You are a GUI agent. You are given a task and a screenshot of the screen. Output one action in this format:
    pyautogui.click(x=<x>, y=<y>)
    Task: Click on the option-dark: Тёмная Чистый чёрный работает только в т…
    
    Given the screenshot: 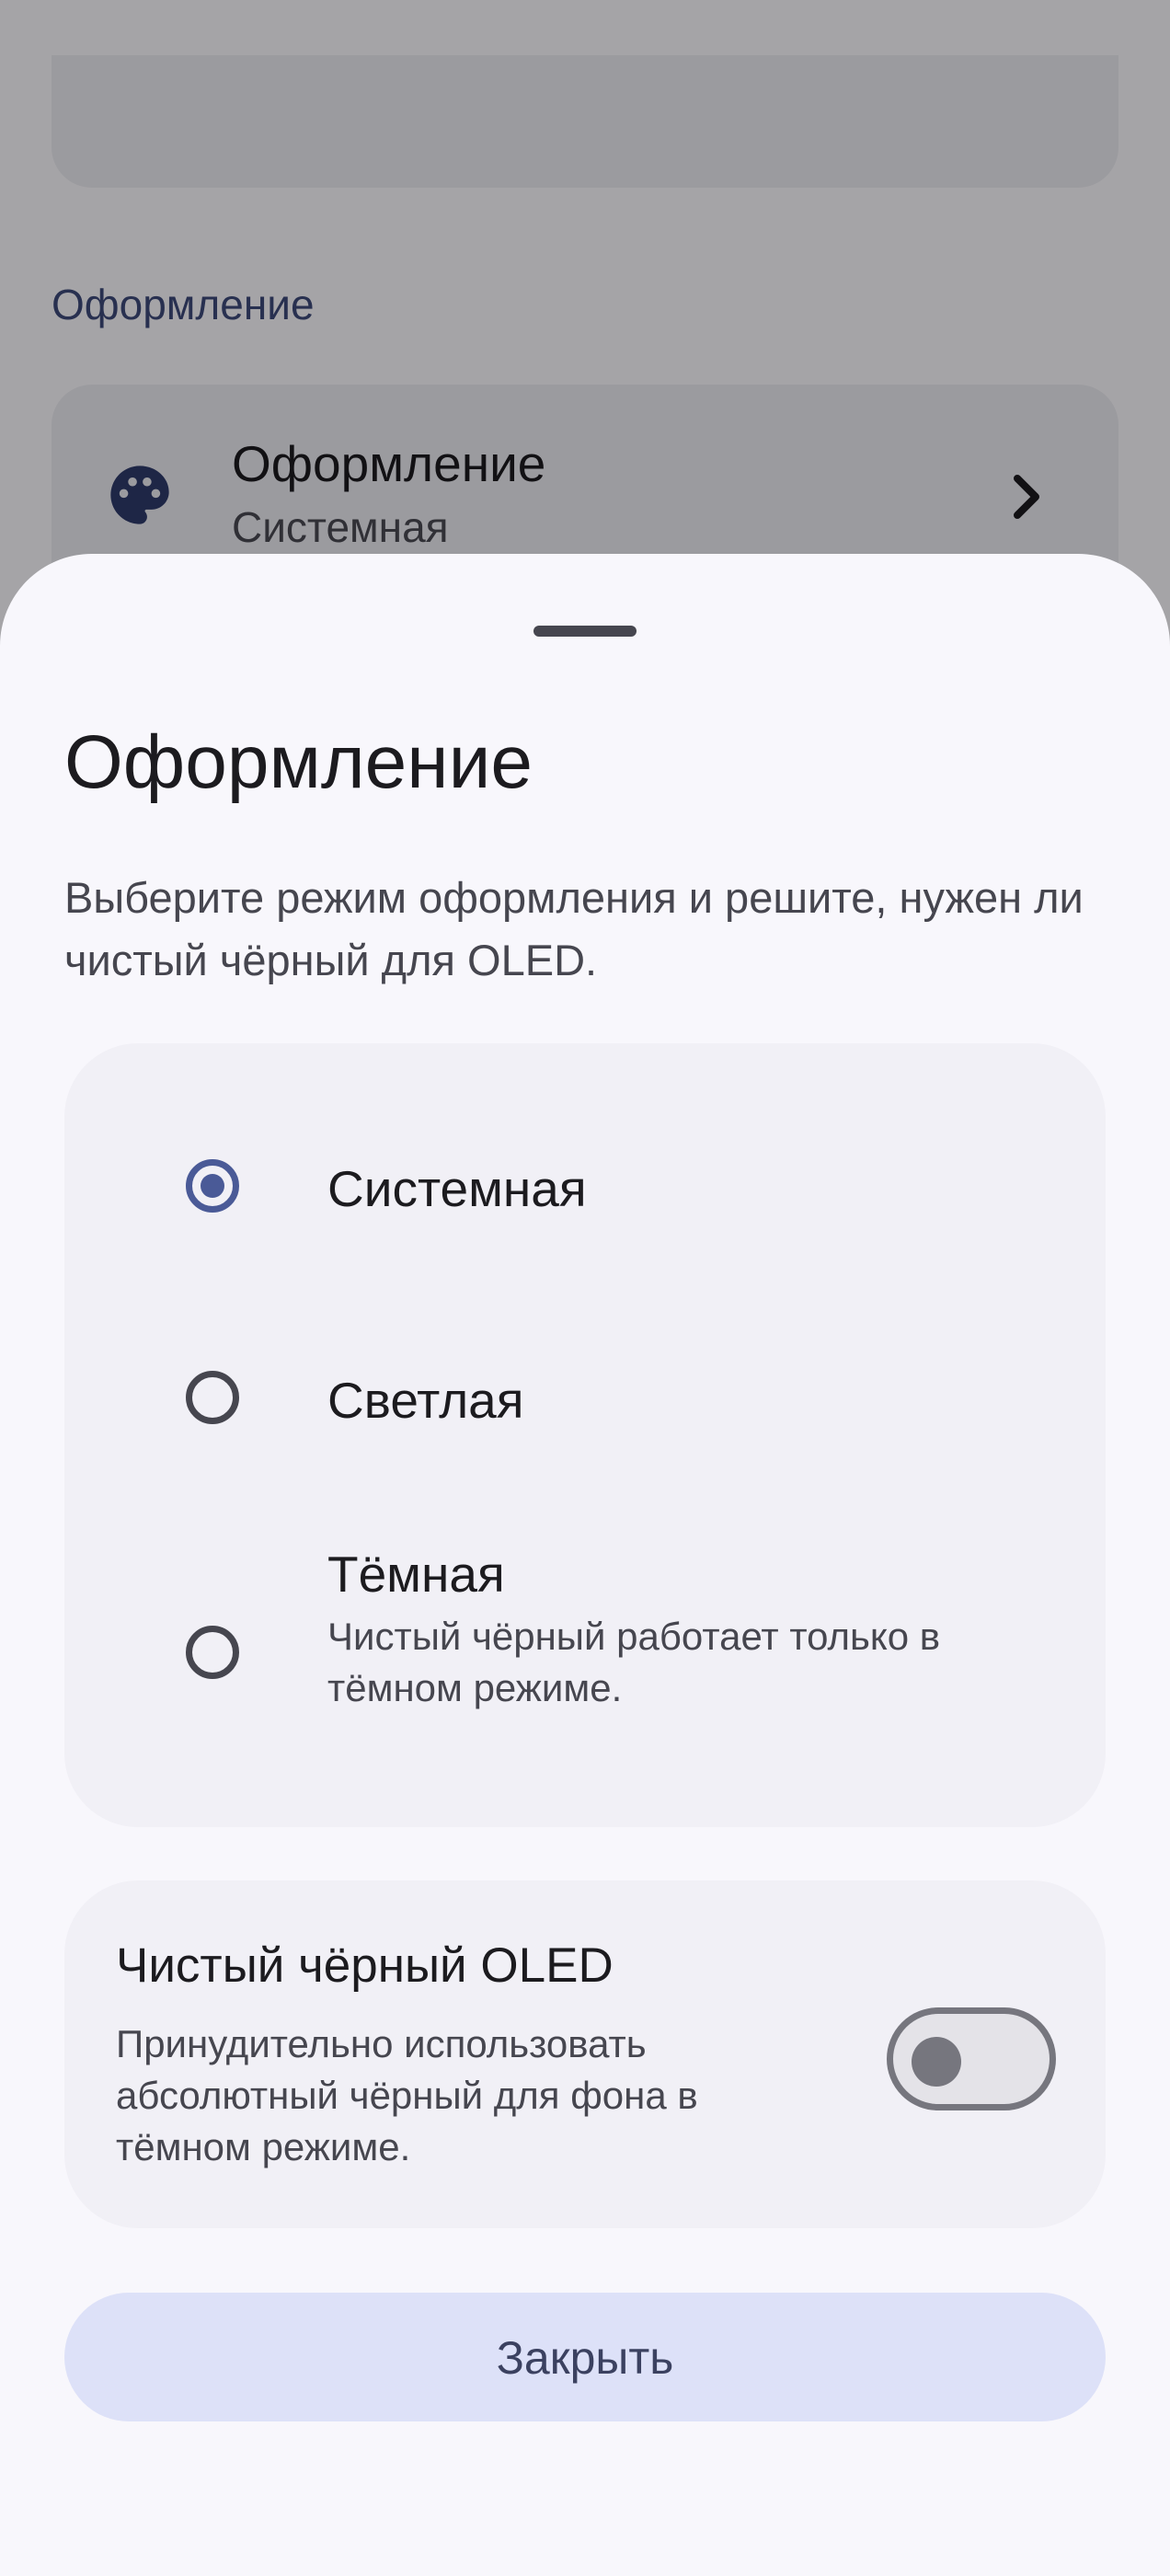 What is the action you would take?
    pyautogui.click(x=585, y=1655)
    